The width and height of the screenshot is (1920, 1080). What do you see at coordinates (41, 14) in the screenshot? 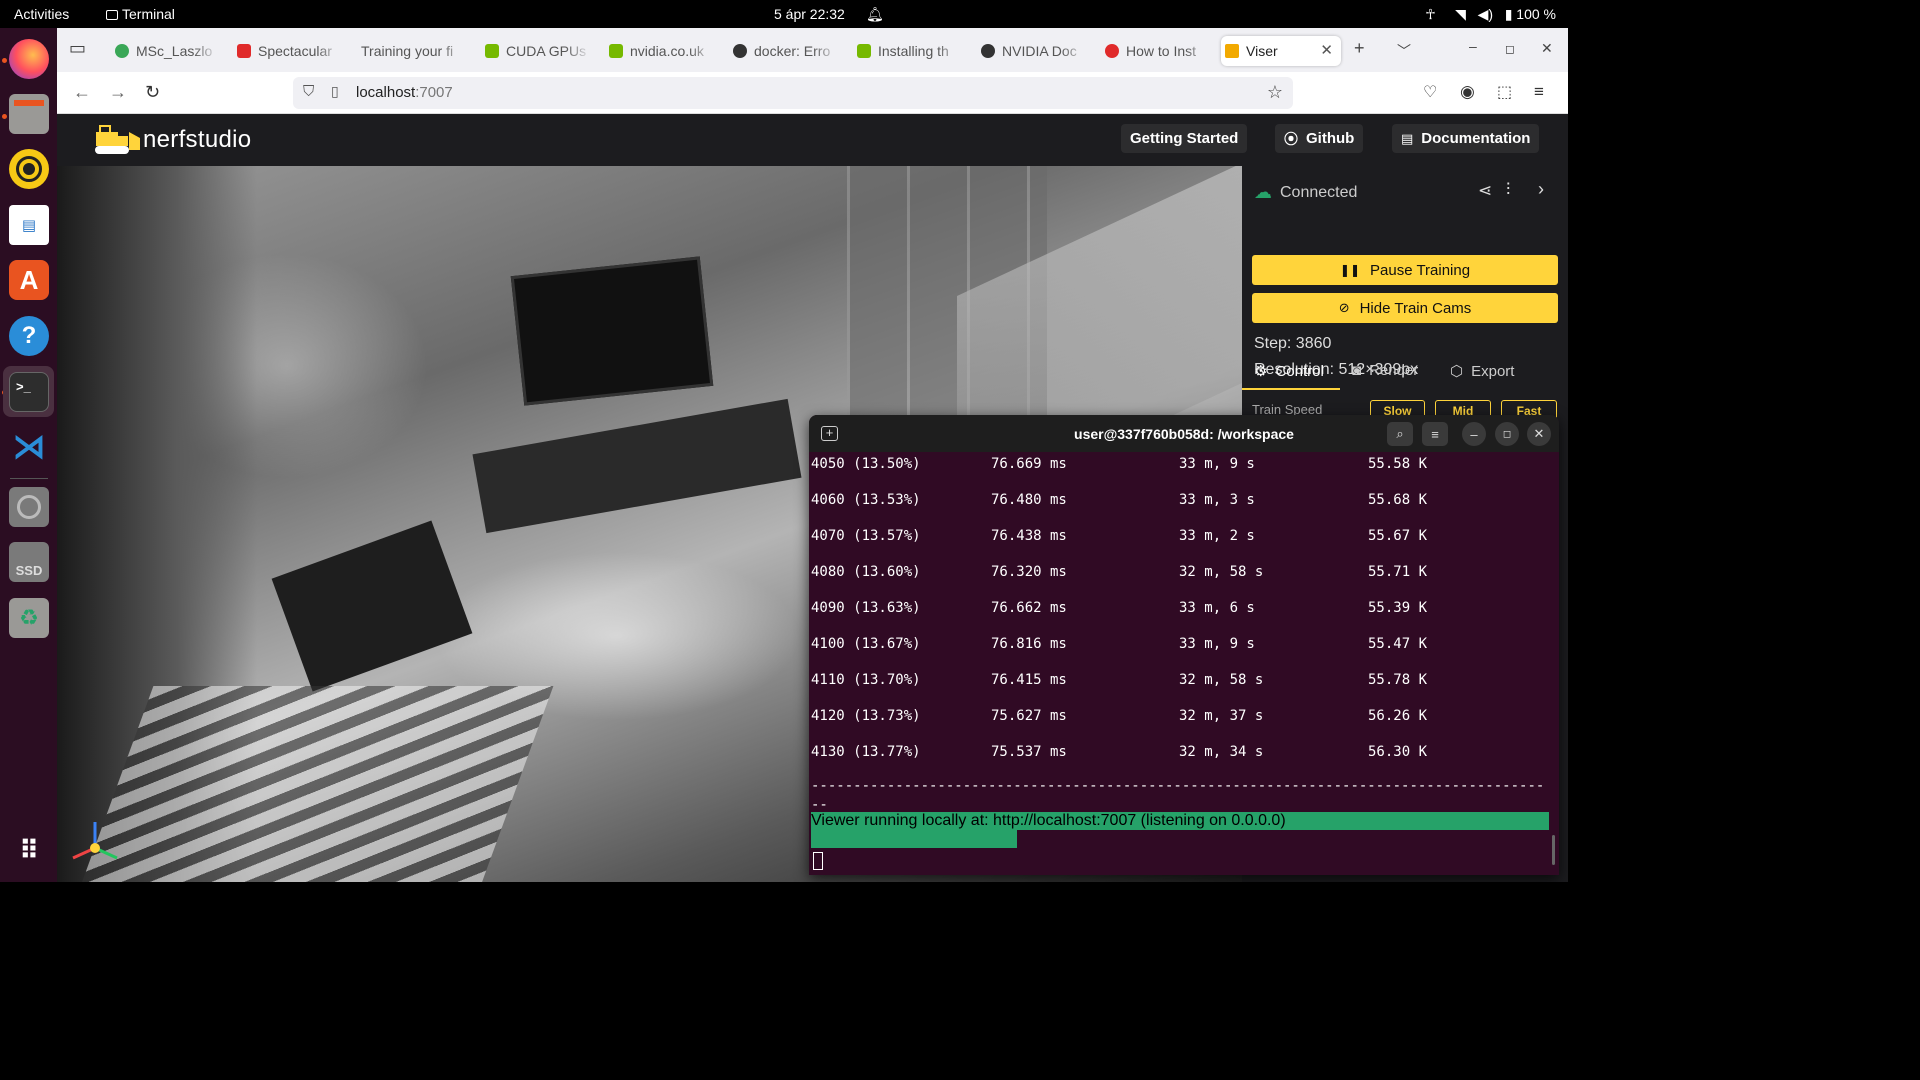
I see `activities-button: Activities` at bounding box center [41, 14].